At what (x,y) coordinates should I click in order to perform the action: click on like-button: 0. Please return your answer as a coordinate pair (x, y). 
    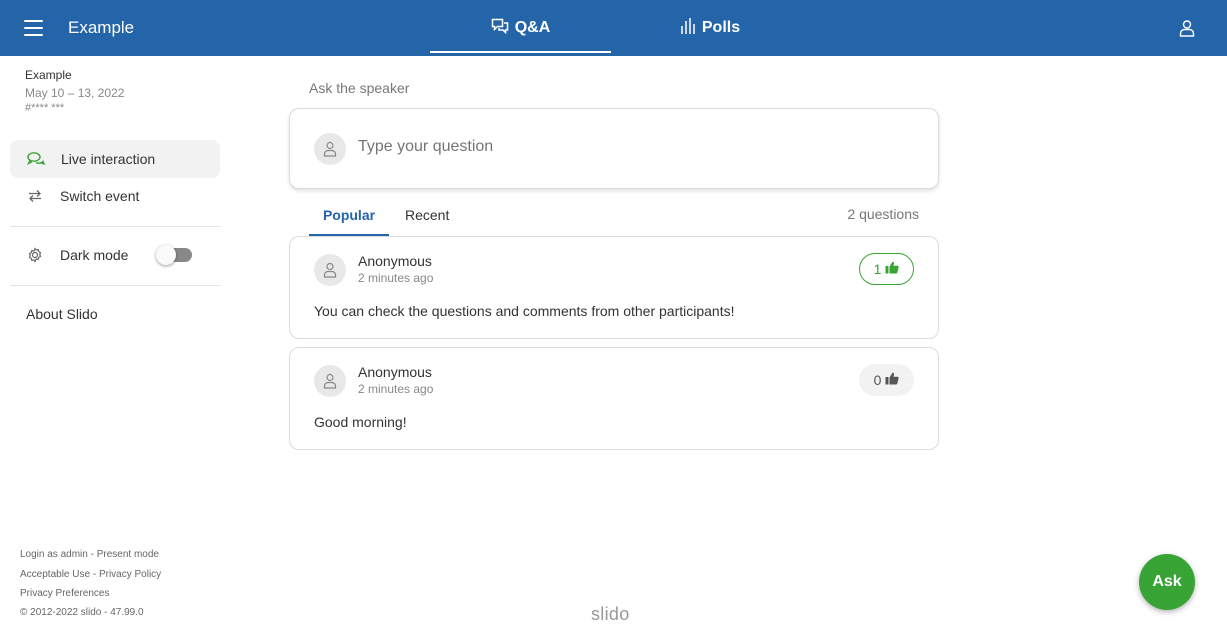
    Looking at the image, I should click on (886, 380).